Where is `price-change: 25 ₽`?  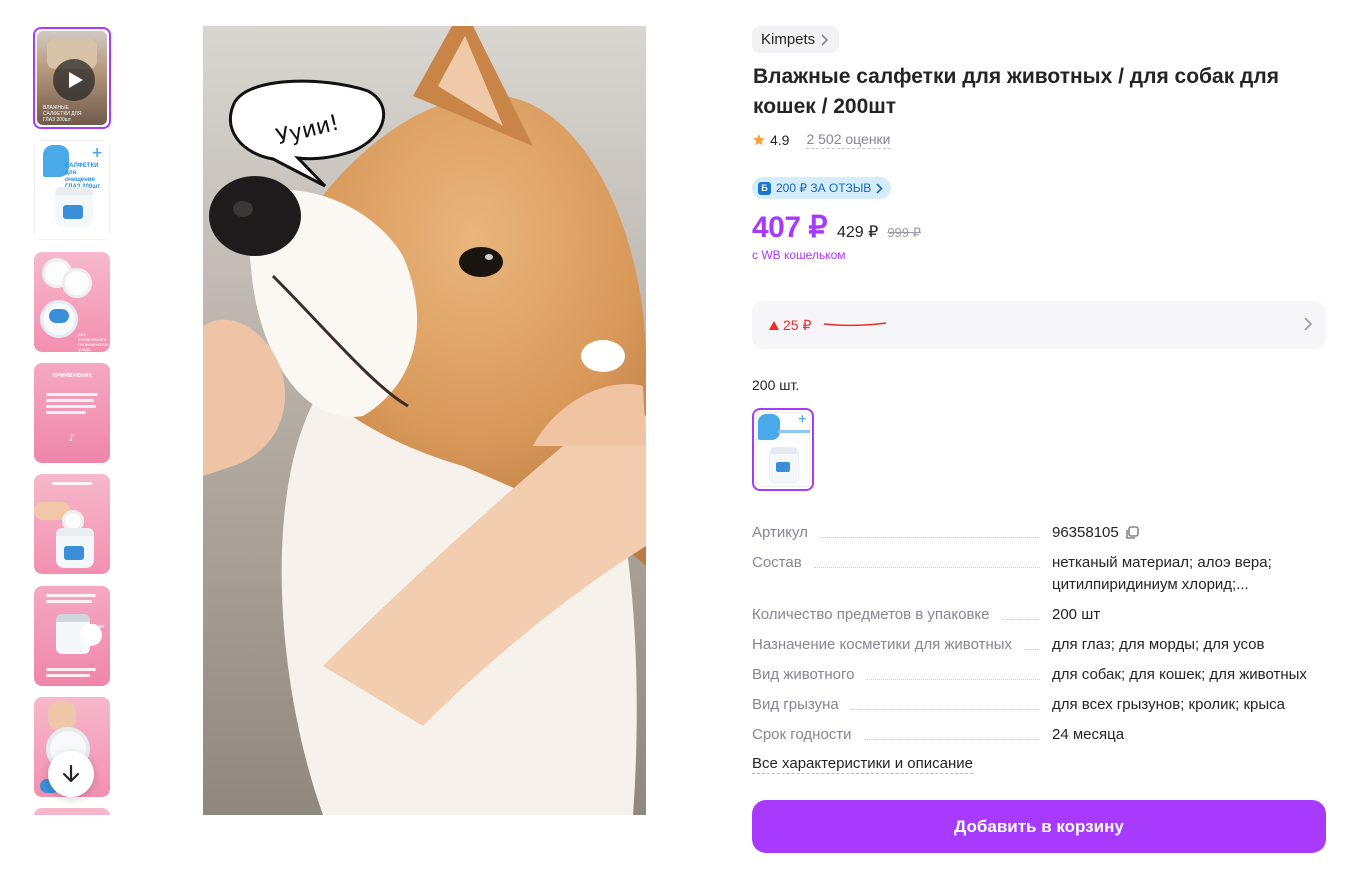
price-change: 25 ₽ is located at coordinates (790, 325).